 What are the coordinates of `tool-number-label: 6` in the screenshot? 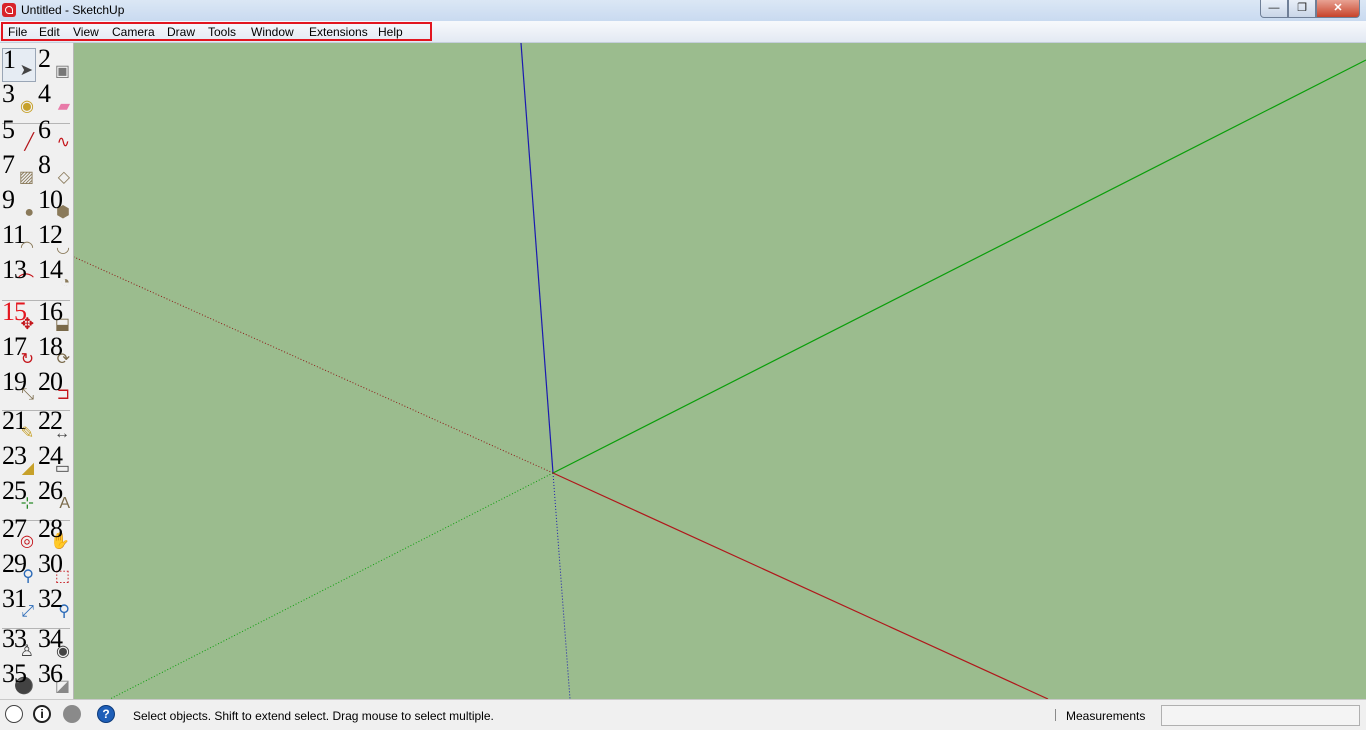 It's located at (44, 129).